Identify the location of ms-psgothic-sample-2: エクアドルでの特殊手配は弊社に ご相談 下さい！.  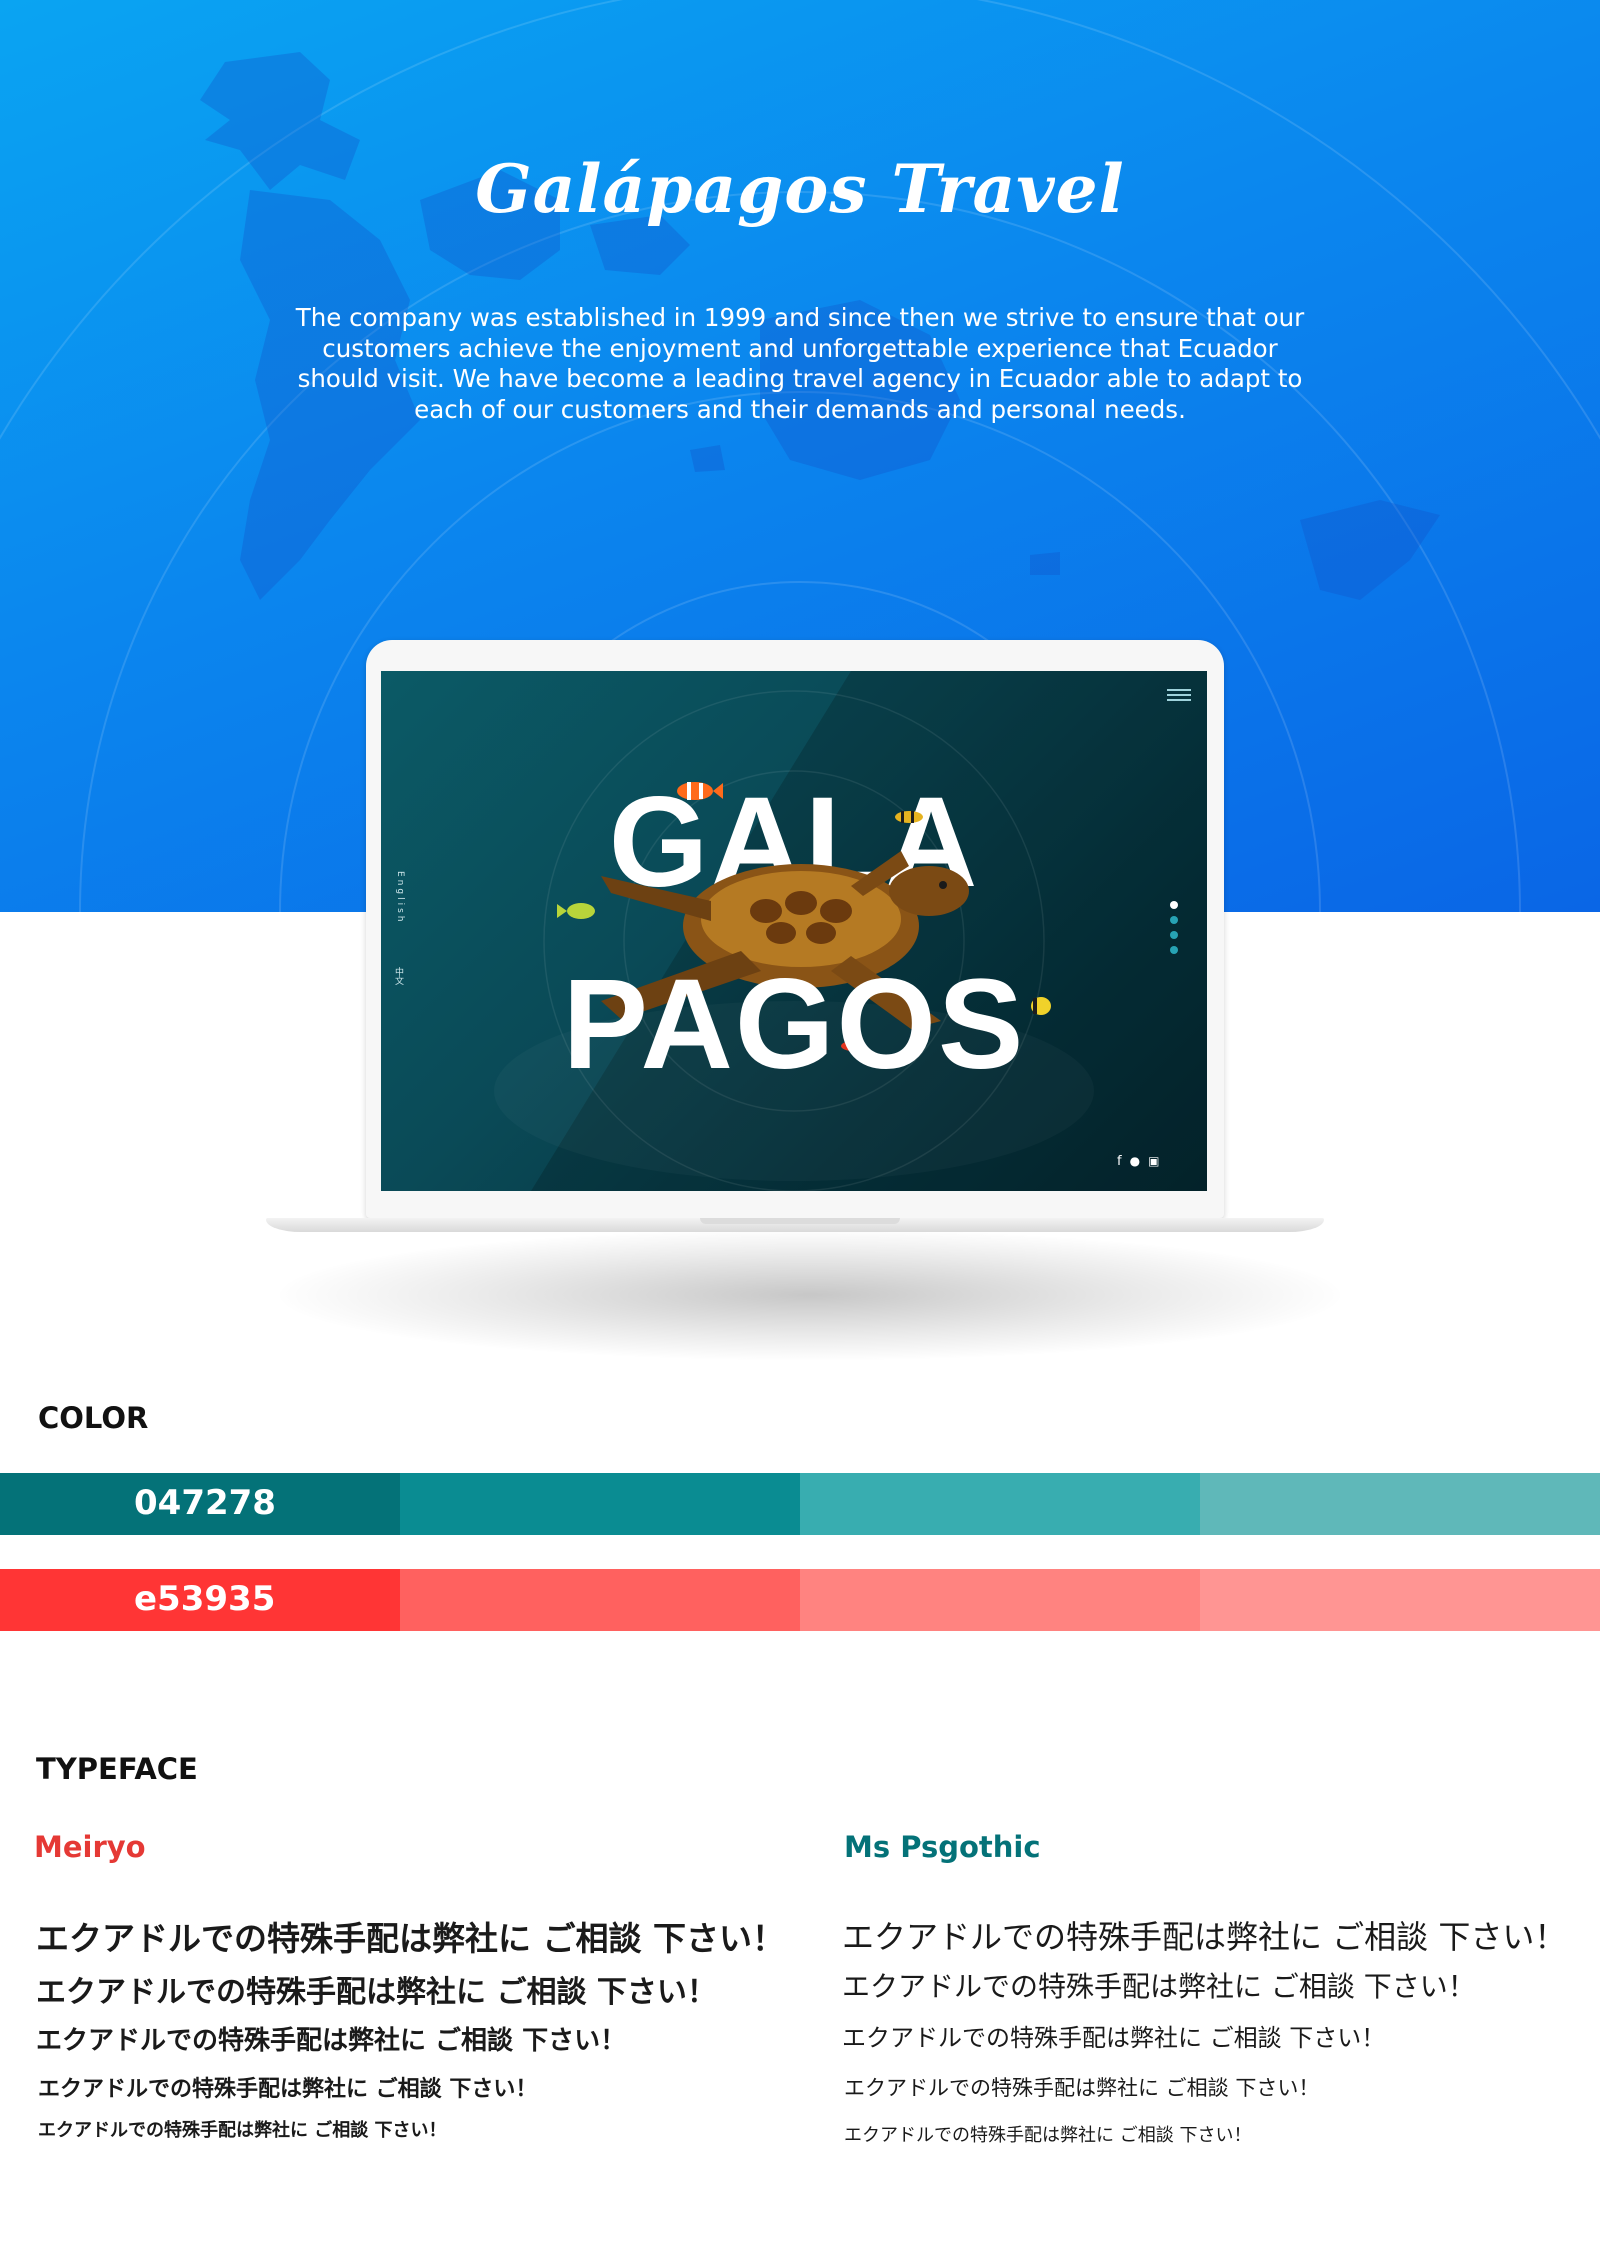
(1159, 1986).